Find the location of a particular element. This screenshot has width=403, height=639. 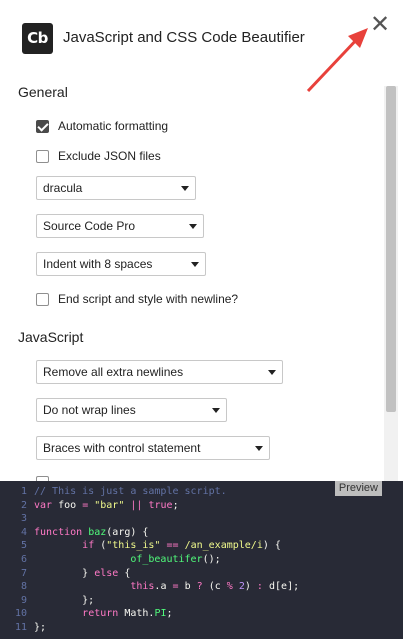

exclude-json-checkbox-row: Exclude JSON files is located at coordinates (98, 156).